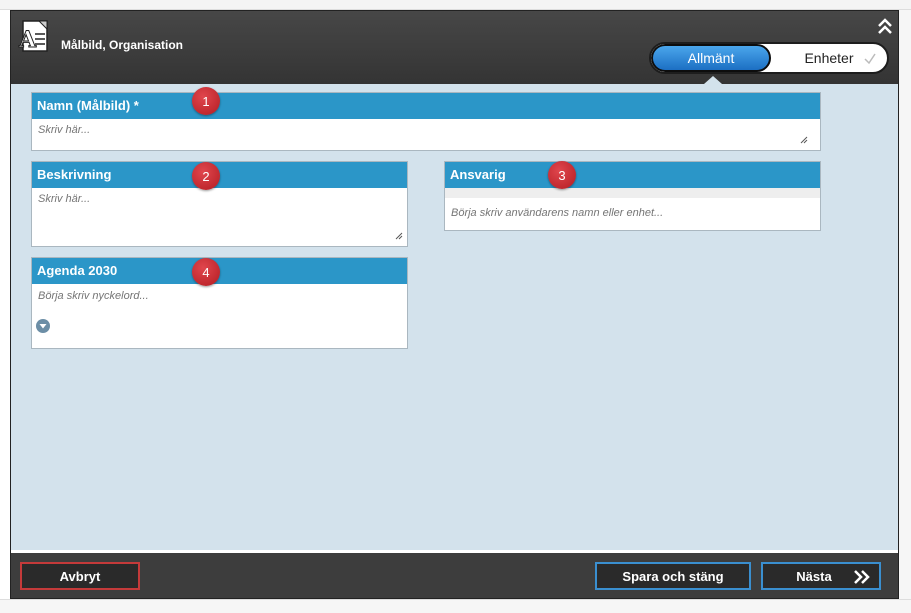 The image size is (911, 613). What do you see at coordinates (122, 45) in the screenshot?
I see `modal-title: Målbild, Organisation` at bounding box center [122, 45].